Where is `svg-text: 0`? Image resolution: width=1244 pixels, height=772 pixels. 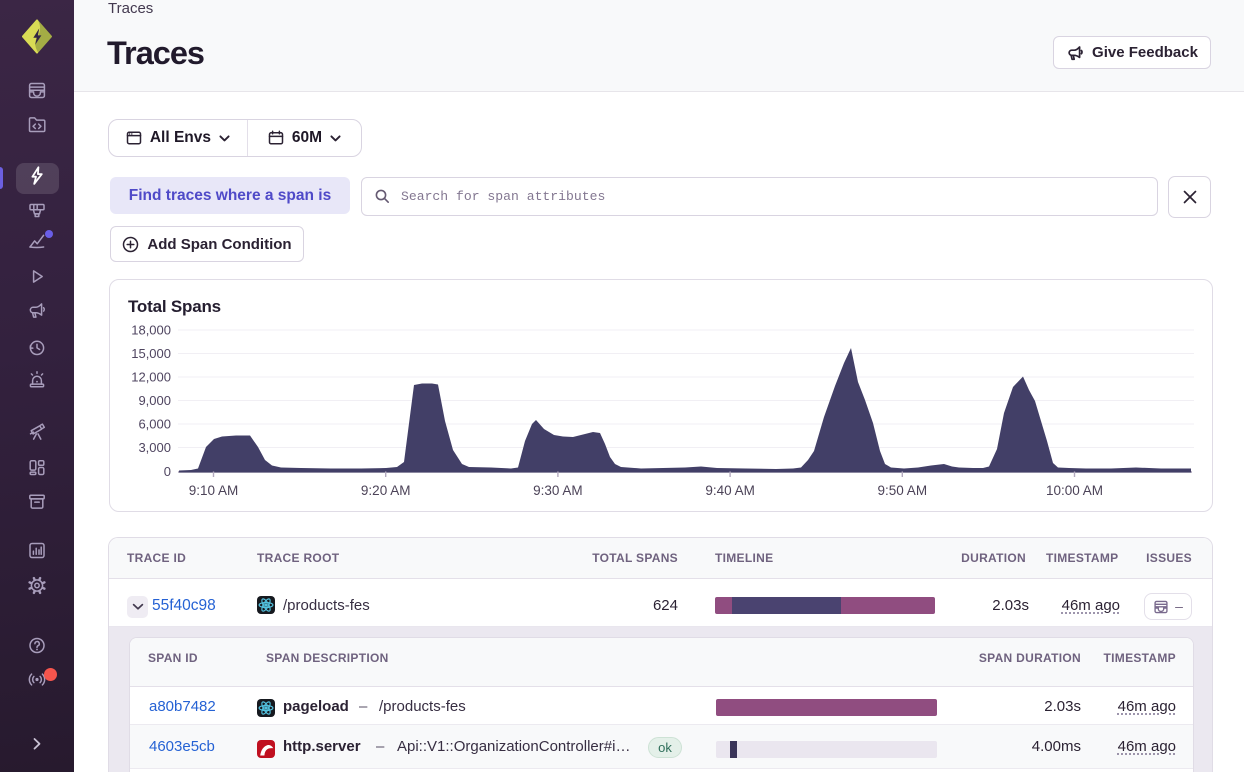
svg-text: 0 is located at coordinates (167, 471).